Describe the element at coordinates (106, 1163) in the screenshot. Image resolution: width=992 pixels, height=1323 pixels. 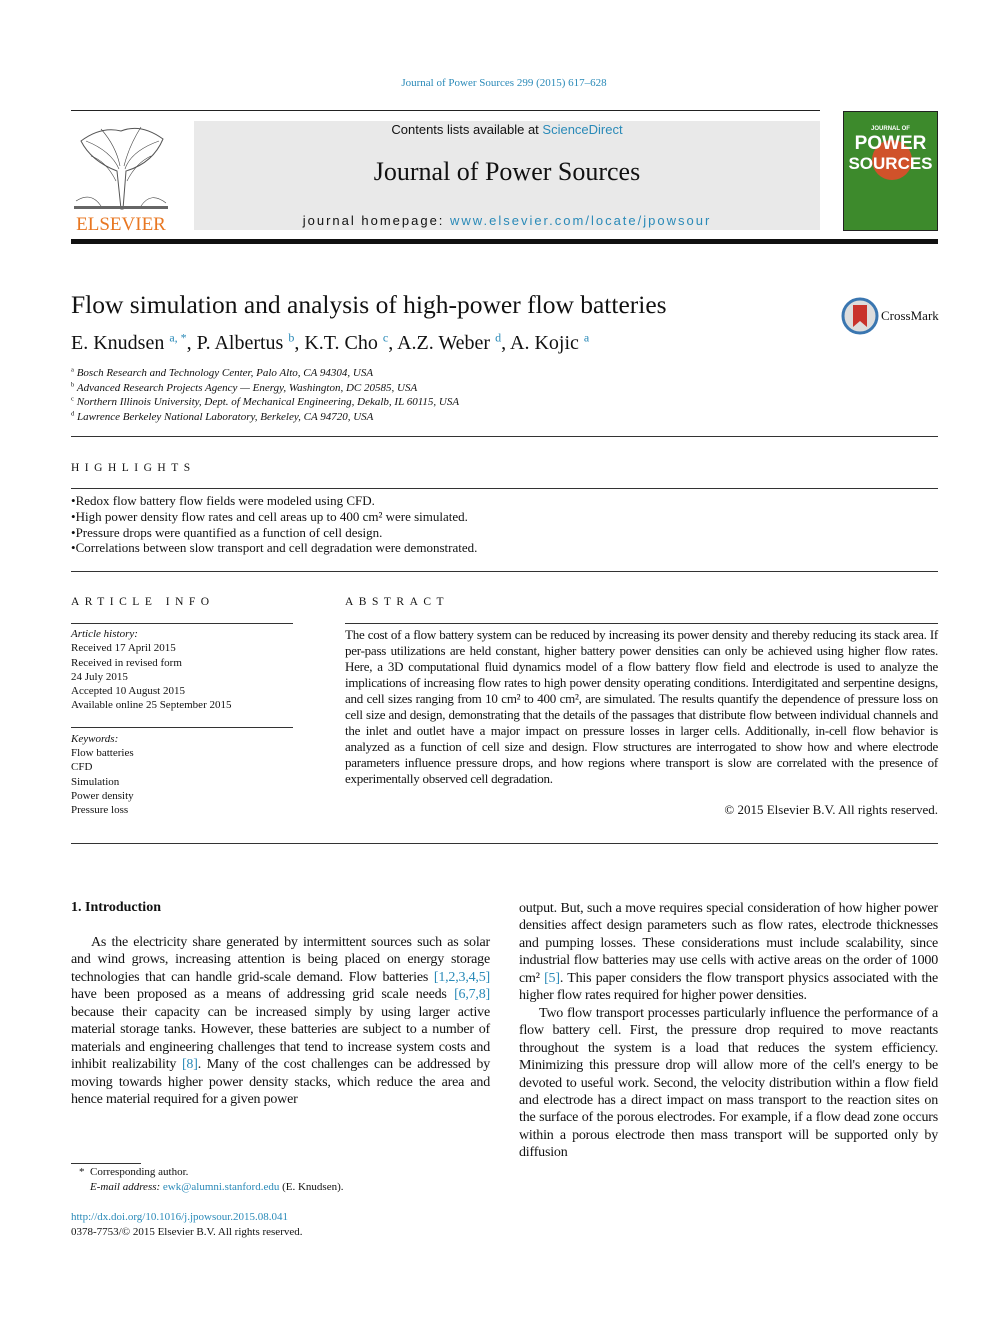
I see `footnote-rule` at that location.